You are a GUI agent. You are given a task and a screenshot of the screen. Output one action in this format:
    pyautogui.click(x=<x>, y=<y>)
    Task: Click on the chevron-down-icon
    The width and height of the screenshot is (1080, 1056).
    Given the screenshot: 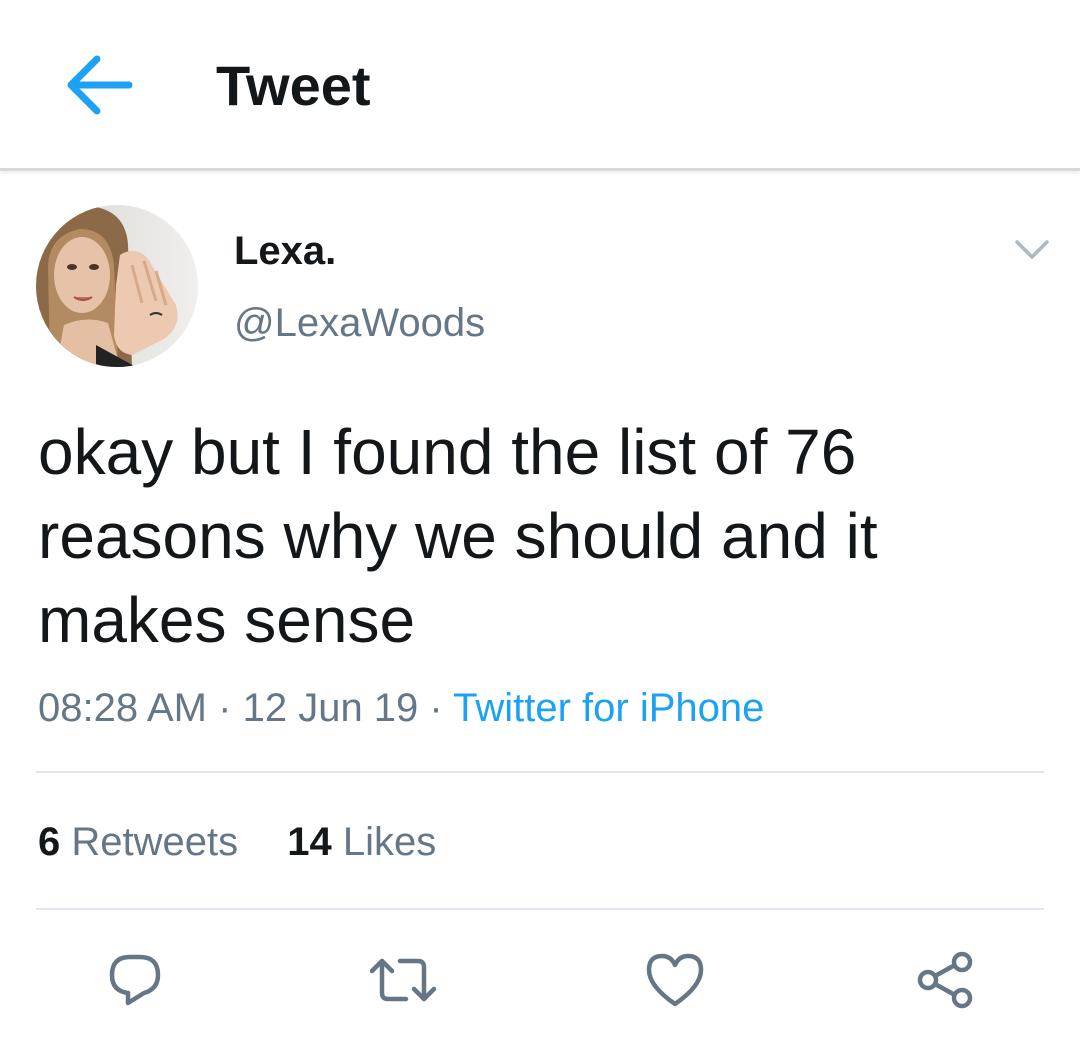 What is the action you would take?
    pyautogui.click(x=1032, y=249)
    